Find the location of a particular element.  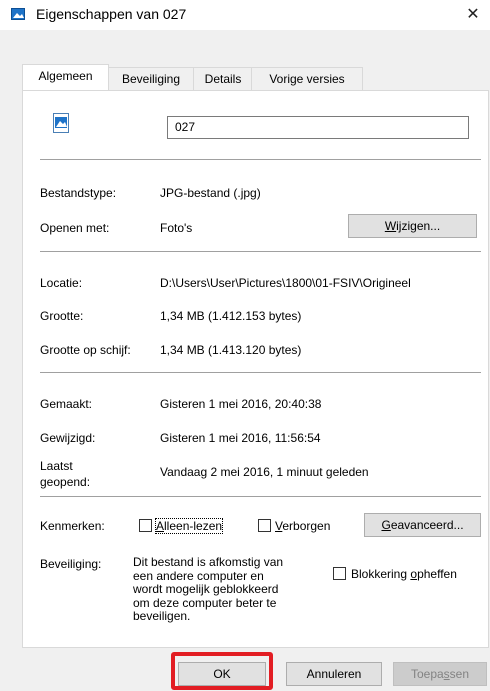

security-message-line: beveiligen. is located at coordinates (162, 616).